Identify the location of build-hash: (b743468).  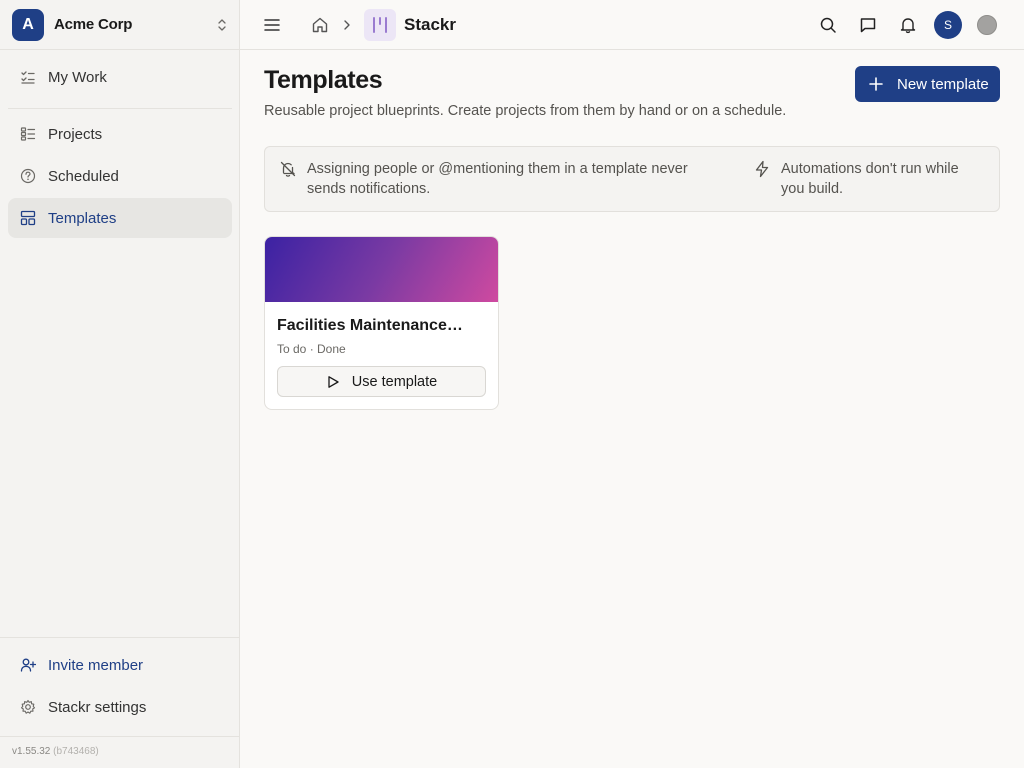
(76, 751).